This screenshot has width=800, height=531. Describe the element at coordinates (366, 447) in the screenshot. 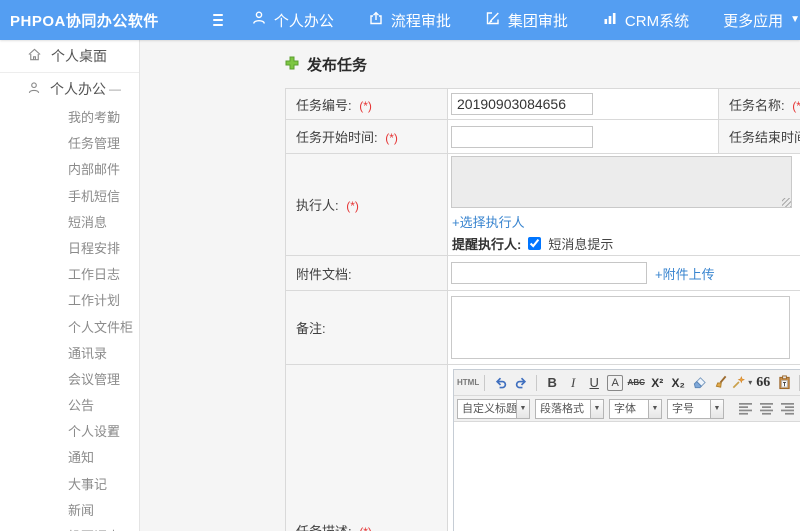

I see `description-label-cell: 任务描述: (*)` at that location.